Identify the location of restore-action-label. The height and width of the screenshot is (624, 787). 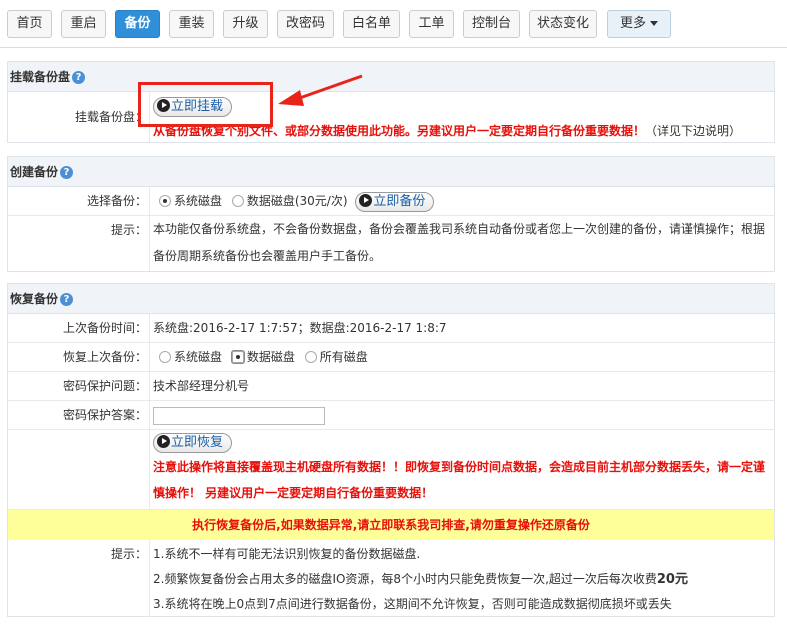
(79, 469).